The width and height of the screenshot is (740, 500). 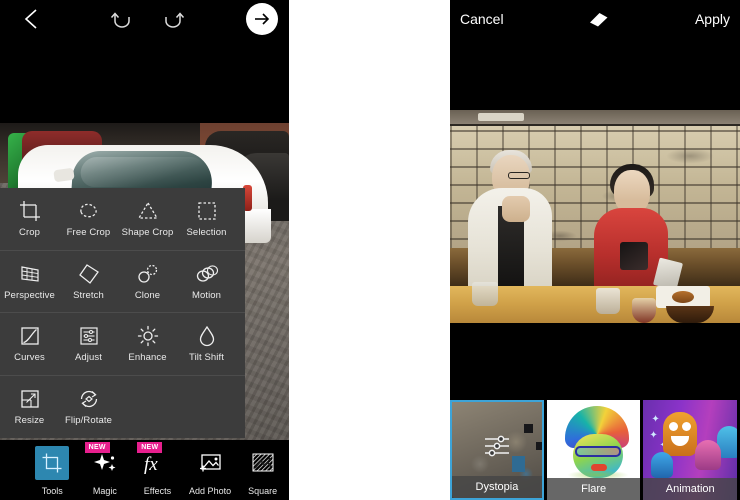 I want to click on filter-item-animation: ✦ ✦ ✦ Animation, so click(x=690, y=450).